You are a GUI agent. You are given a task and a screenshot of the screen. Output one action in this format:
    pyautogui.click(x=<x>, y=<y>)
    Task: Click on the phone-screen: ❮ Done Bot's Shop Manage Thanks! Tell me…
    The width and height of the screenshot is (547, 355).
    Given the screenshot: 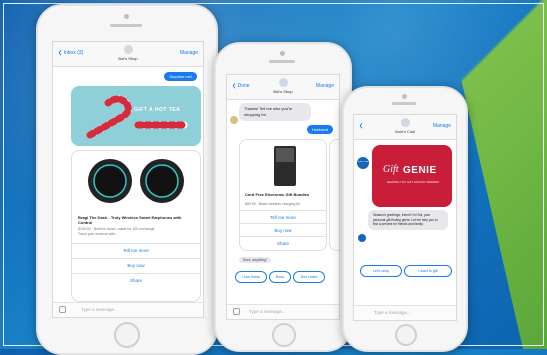 What is the action you would take?
    pyautogui.click(x=283, y=197)
    